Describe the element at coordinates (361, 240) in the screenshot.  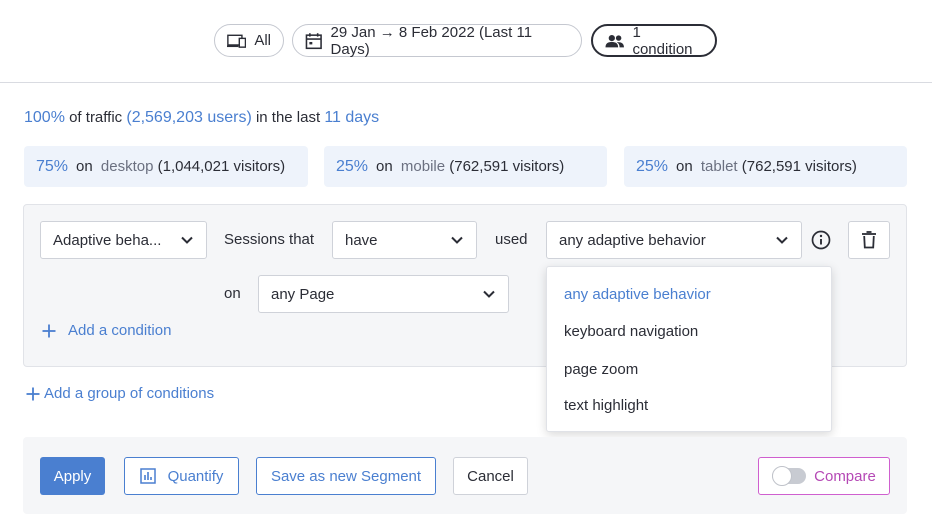
I see `have-value: have` at that location.